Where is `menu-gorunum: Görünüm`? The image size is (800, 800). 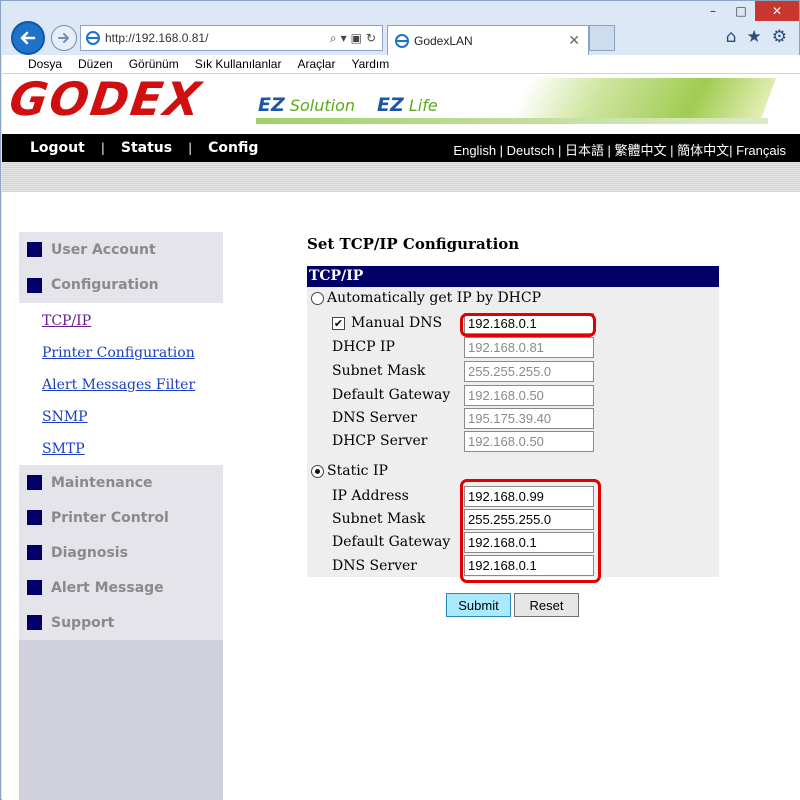 menu-gorunum: Görünüm is located at coordinates (154, 64).